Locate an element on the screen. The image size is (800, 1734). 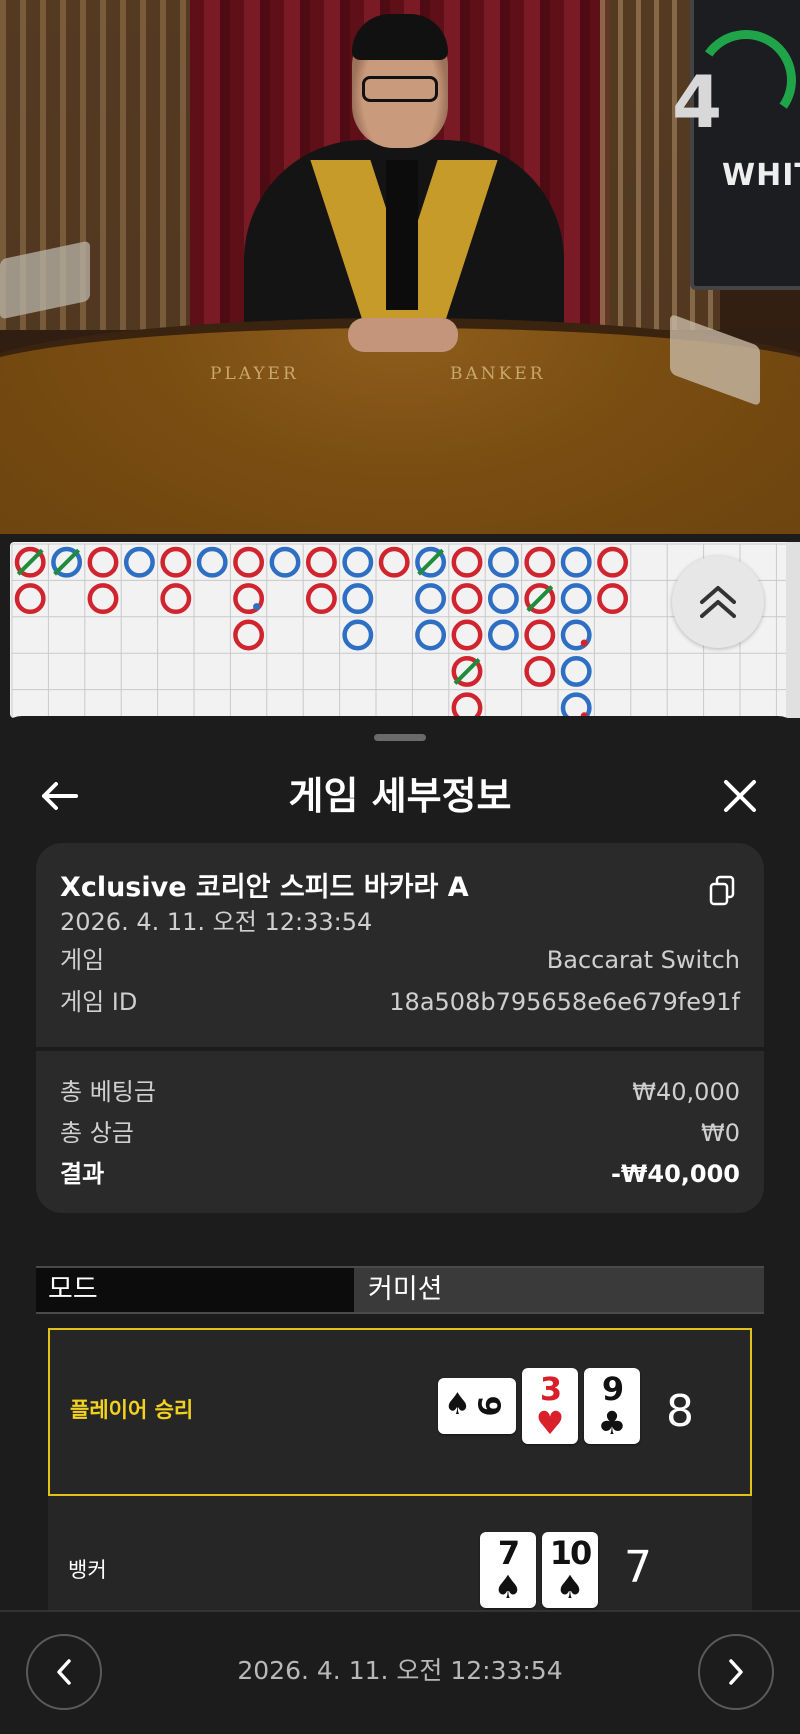
banker-score: 7 is located at coordinates (638, 1567).